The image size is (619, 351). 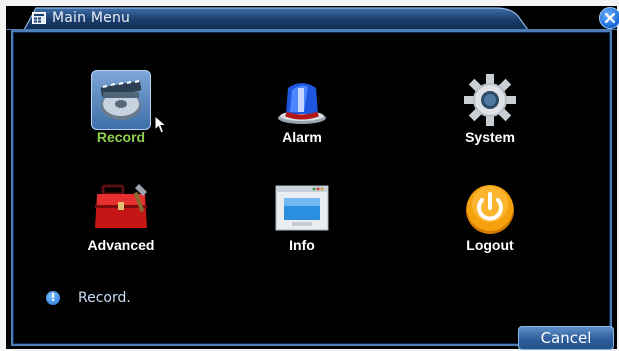 I want to click on record-icon, so click(x=121, y=100).